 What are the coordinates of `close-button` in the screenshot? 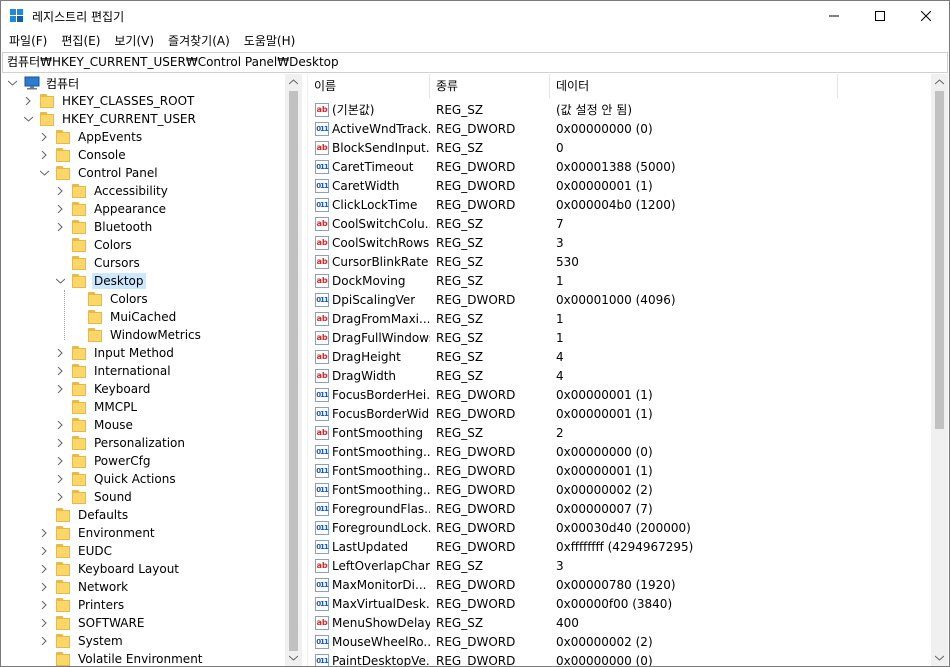 It's located at (926, 16).